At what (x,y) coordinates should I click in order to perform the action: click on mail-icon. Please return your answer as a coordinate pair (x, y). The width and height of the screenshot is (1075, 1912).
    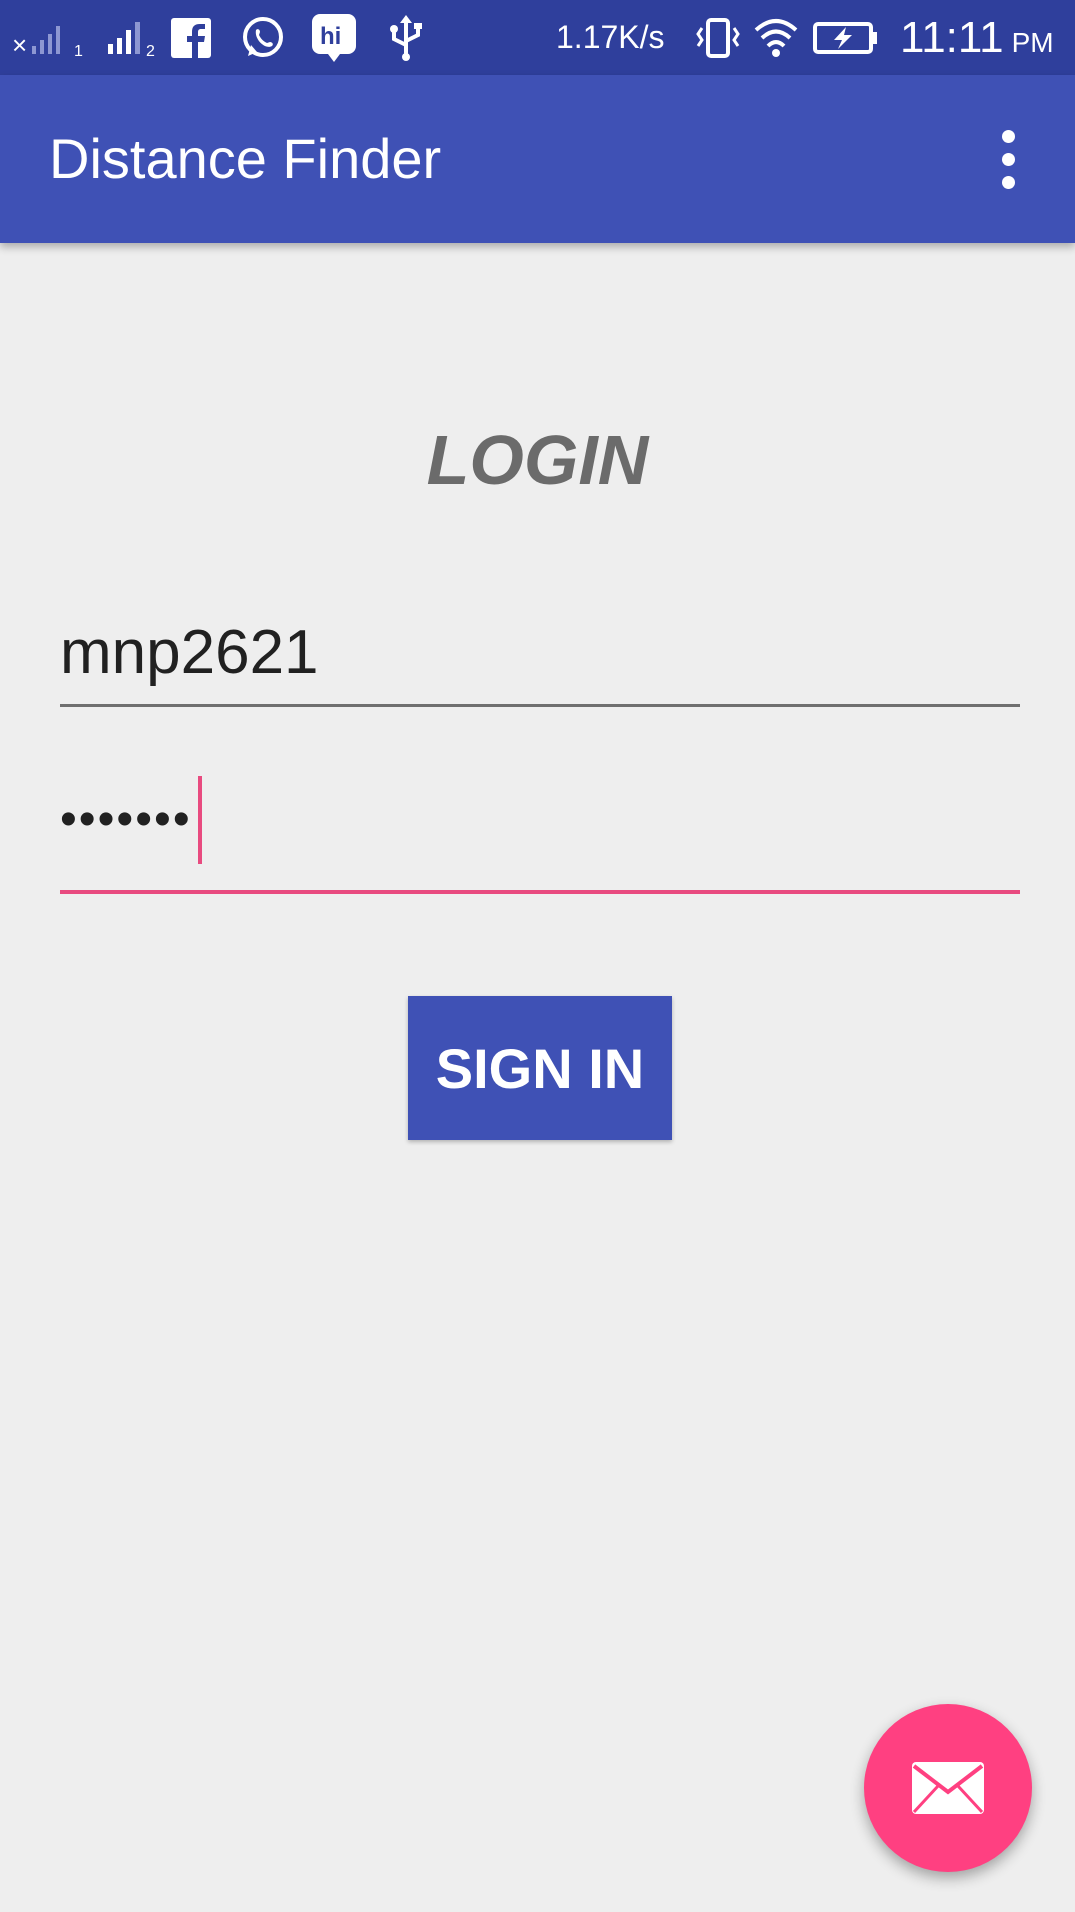
    Looking at the image, I should click on (948, 1788).